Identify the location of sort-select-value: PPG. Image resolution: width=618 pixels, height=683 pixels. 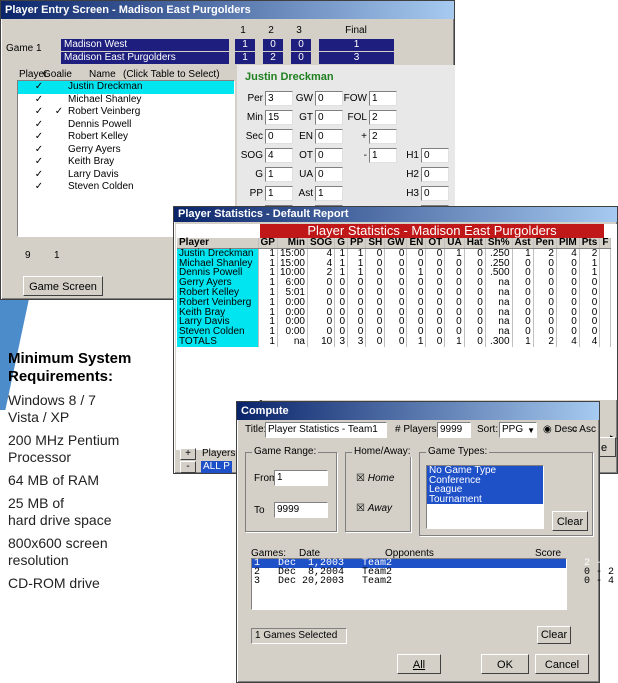
(513, 429).